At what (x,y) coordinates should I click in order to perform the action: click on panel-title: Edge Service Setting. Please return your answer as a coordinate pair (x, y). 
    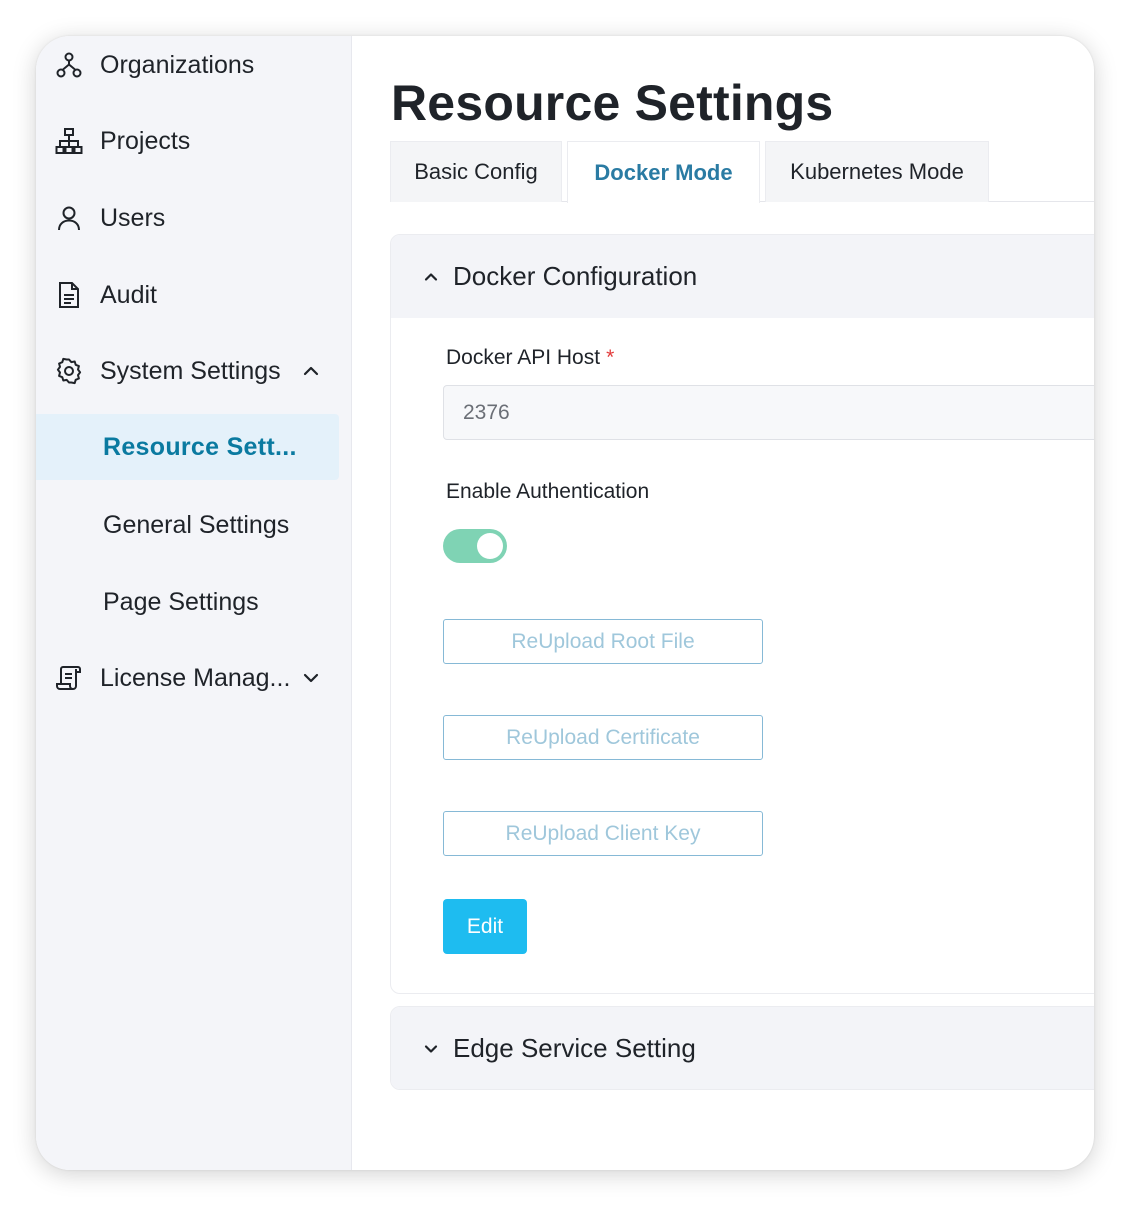
    Looking at the image, I should click on (574, 1048).